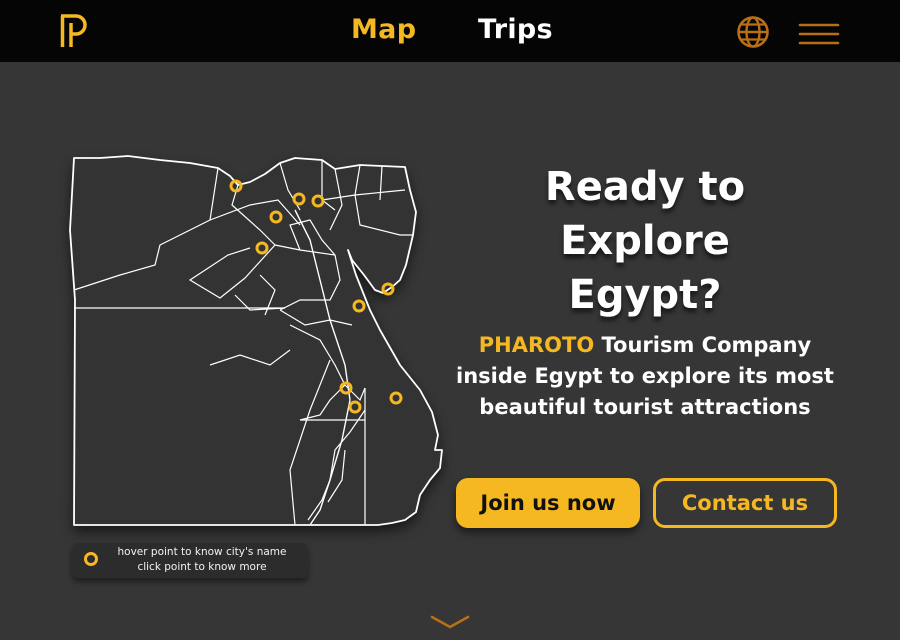  I want to click on hero-headline: Ready to Explore Egypt?, so click(645, 241).